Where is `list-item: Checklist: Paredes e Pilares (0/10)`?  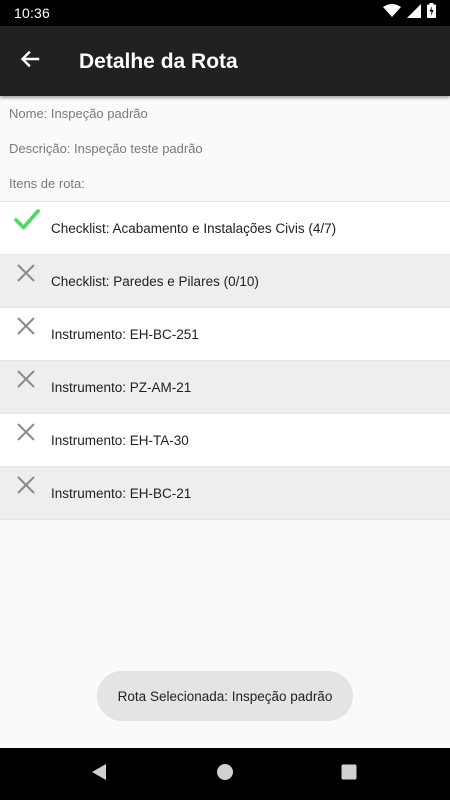
list-item: Checklist: Paredes e Pilares (0/10) is located at coordinates (225, 281).